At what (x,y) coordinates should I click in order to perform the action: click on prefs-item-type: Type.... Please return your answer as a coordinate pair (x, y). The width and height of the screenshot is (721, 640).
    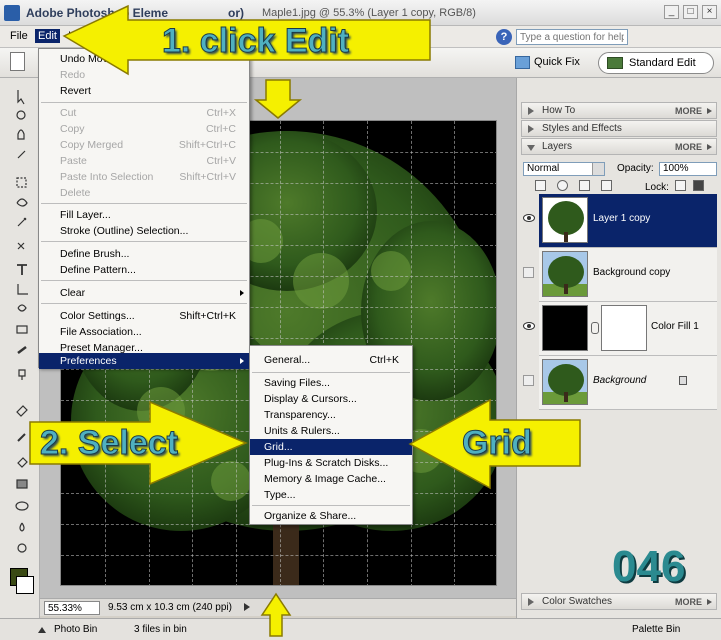
    Looking at the image, I should click on (331, 495).